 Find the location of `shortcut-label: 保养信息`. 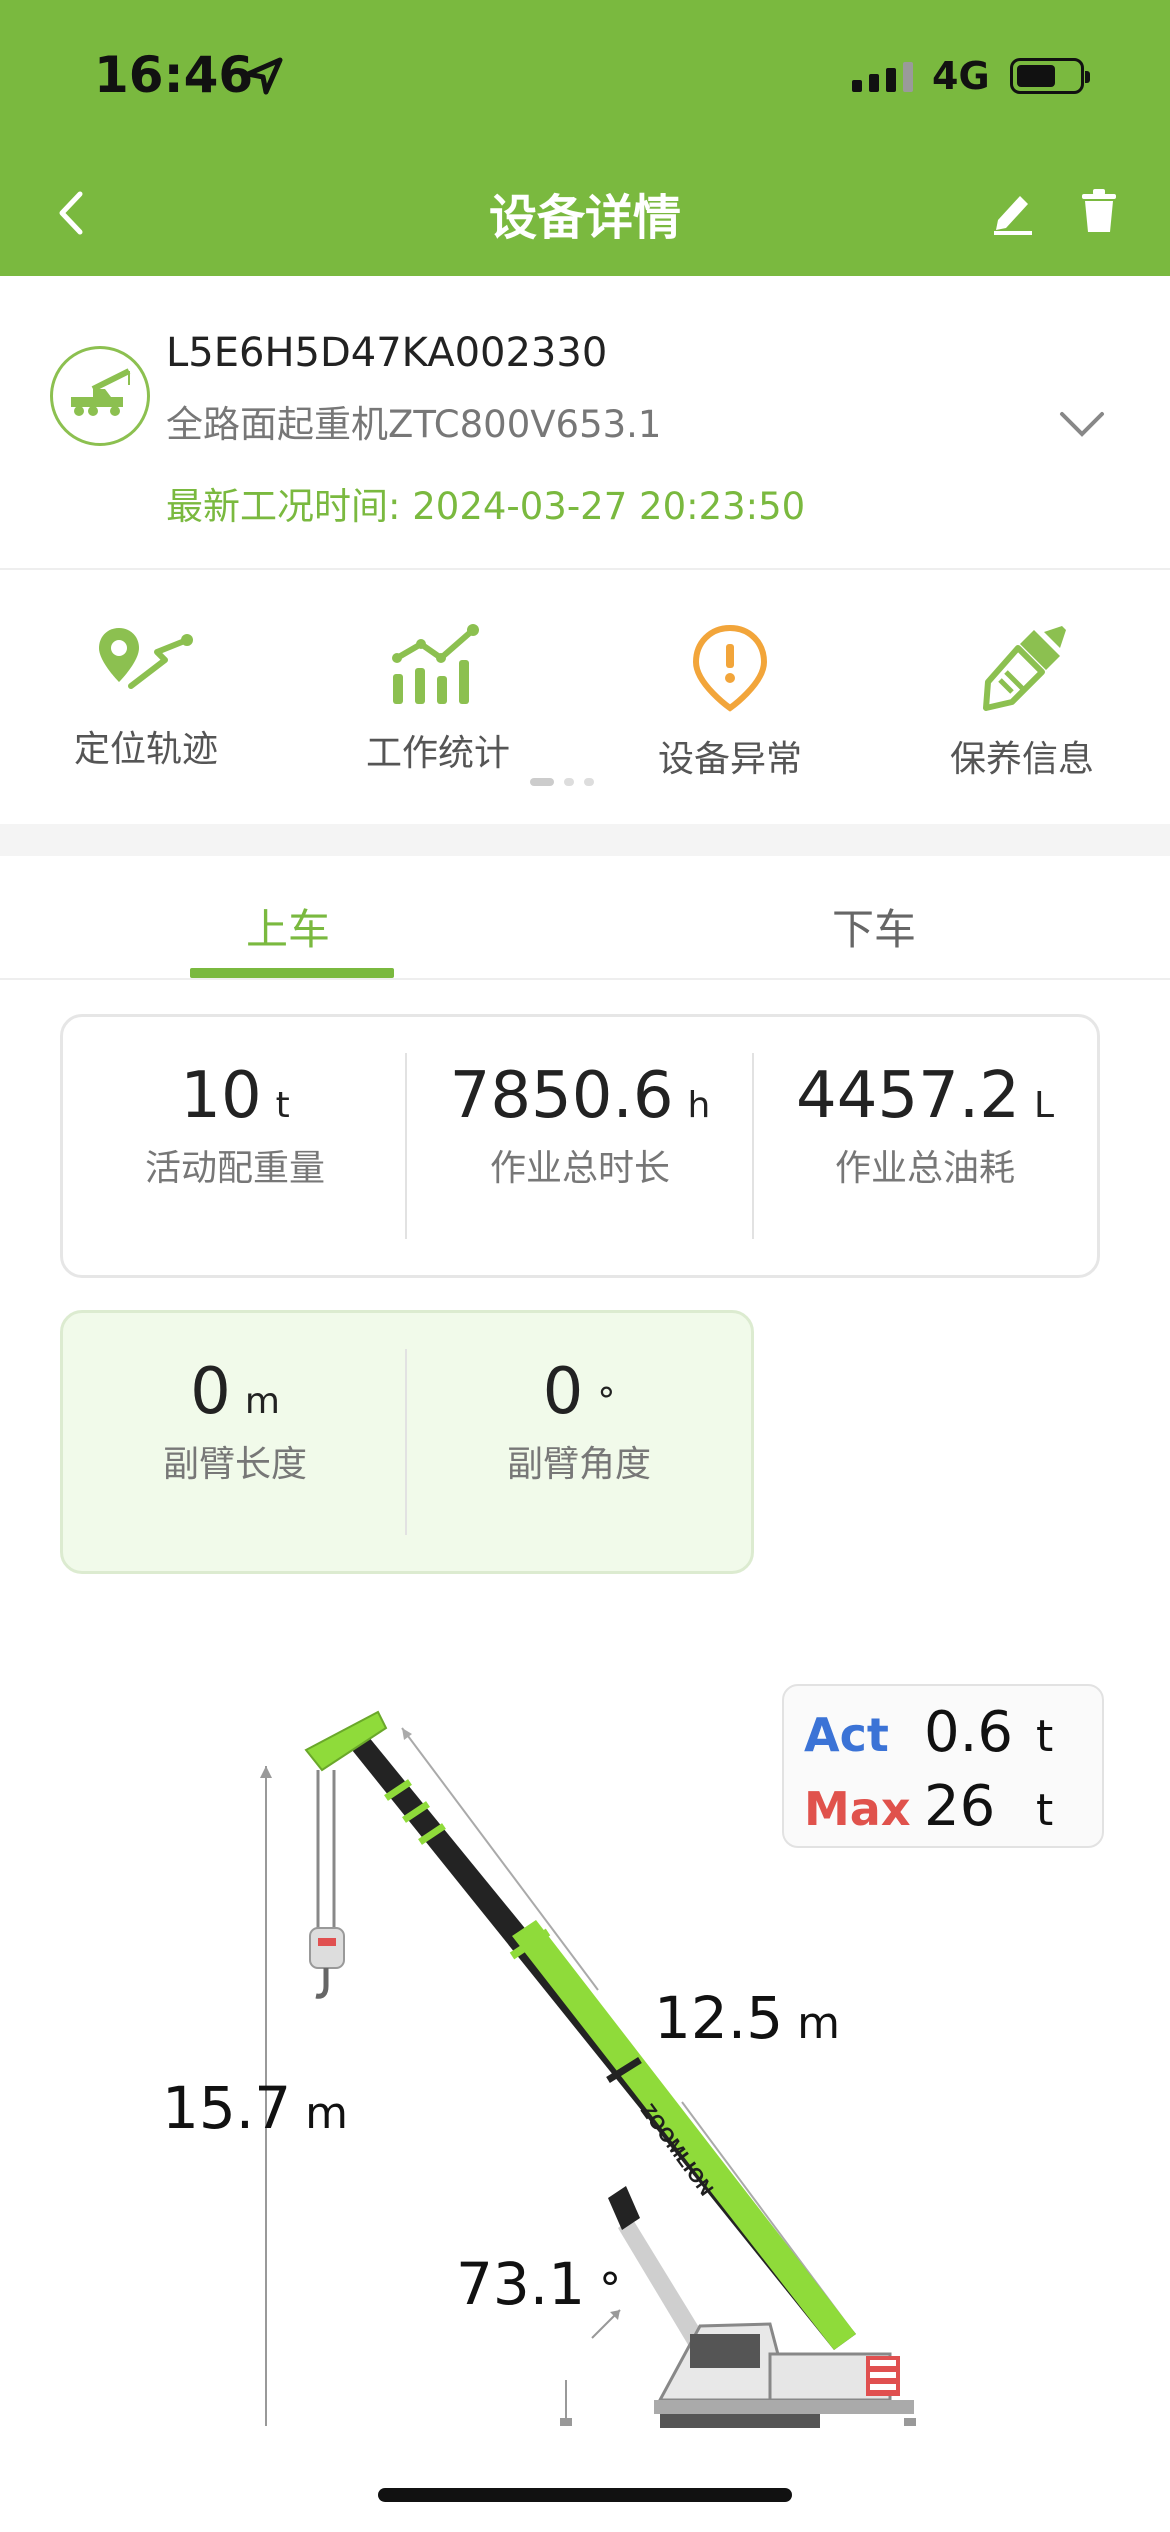

shortcut-label: 保养信息 is located at coordinates (1021, 759).